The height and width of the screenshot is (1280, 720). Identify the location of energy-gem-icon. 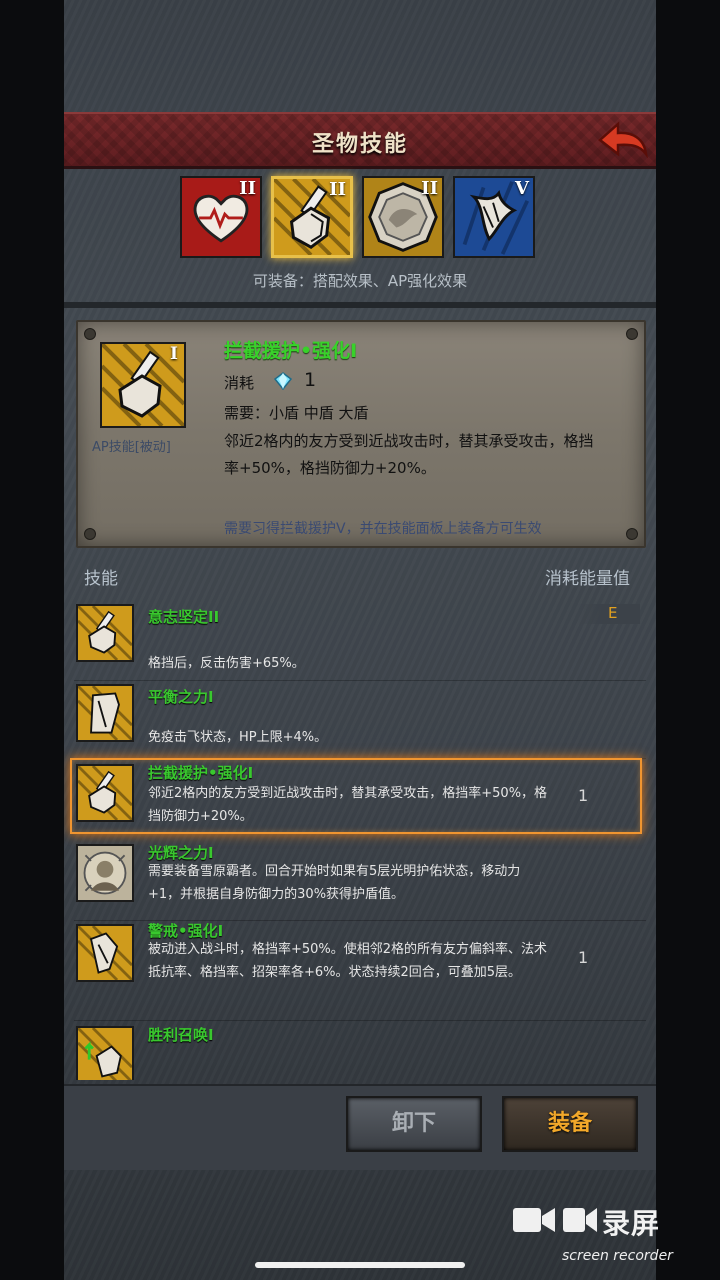
(283, 381).